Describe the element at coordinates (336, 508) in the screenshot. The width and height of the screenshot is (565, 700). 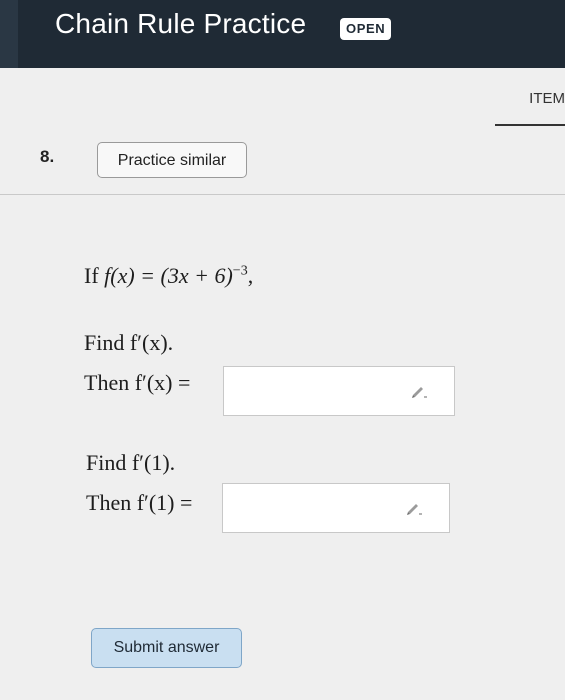
I see `part2-answer-field` at that location.